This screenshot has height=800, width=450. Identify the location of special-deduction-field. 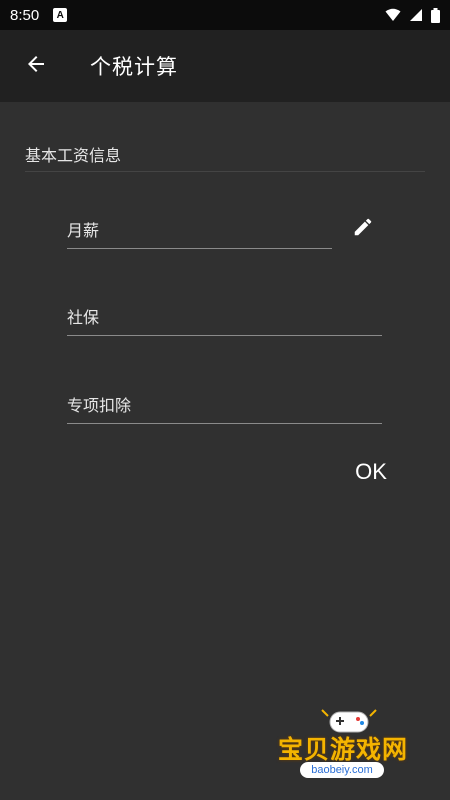
(224, 408).